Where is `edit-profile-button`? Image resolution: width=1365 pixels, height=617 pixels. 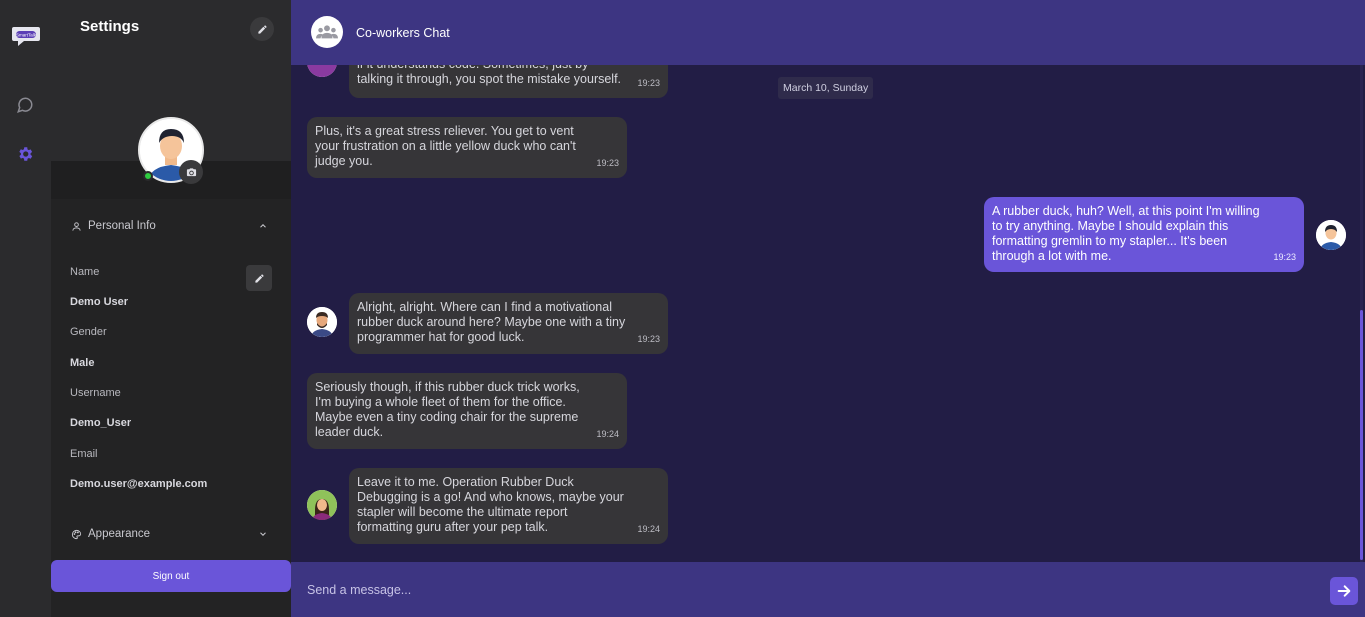
edit-profile-button is located at coordinates (262, 29).